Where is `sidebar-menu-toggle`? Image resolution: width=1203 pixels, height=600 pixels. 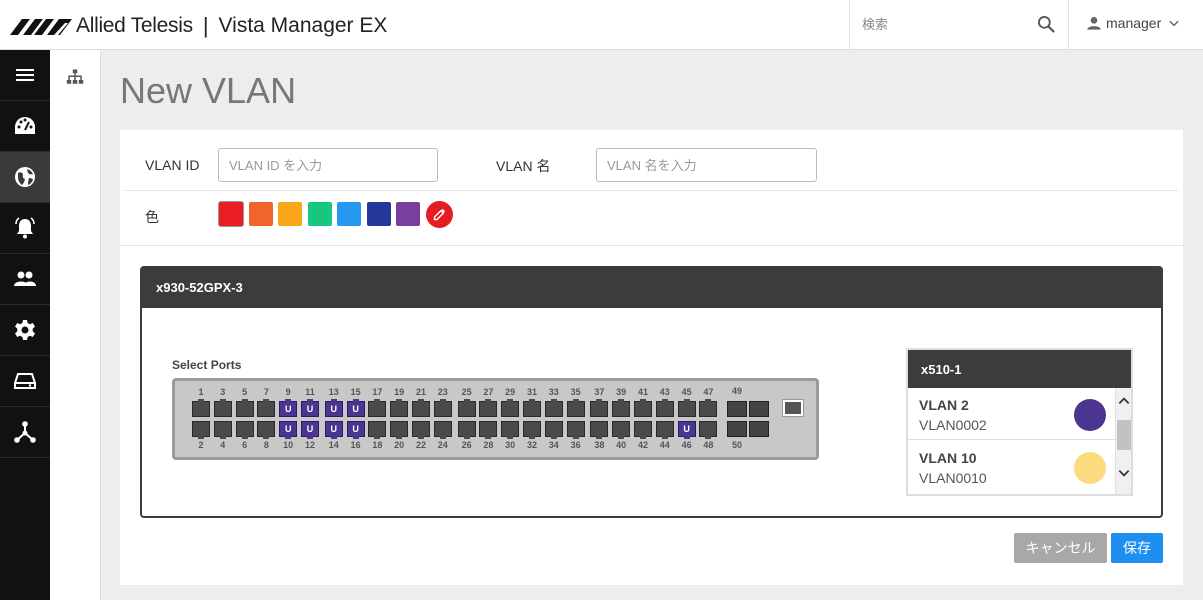 sidebar-menu-toggle is located at coordinates (25, 75).